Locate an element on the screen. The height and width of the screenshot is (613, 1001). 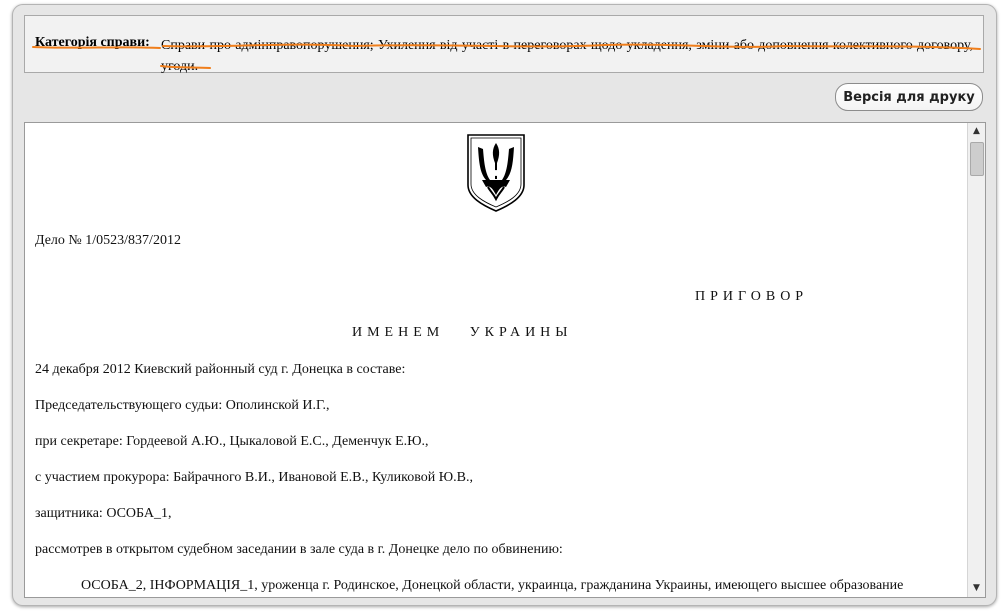
in-the-name-heading: ИМЕНЕМ УКРАИНЫ is located at coordinates (462, 332).